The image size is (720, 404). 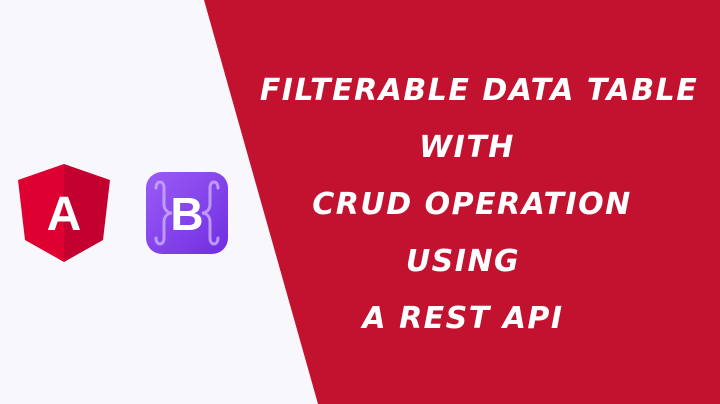 What do you see at coordinates (472, 204) in the screenshot?
I see `headline-line-3: CRUD OPERATION` at bounding box center [472, 204].